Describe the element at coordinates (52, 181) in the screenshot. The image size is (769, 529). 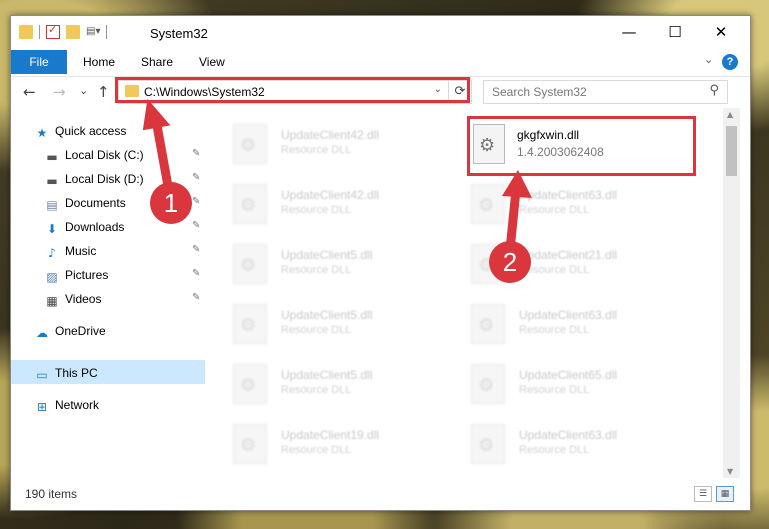
I see `drive-icon: ▬` at that location.